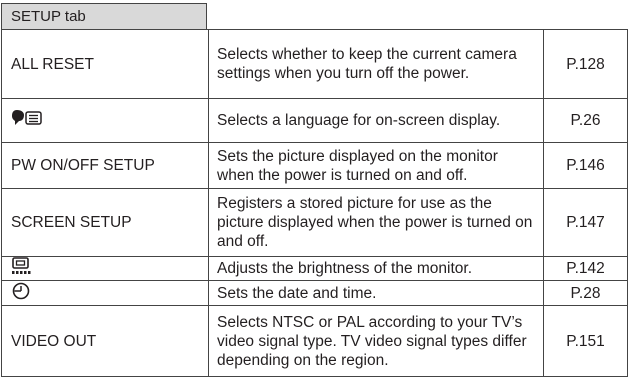 This screenshot has width=630, height=389. Describe the element at coordinates (585, 165) in the screenshot. I see `page-reference: P.146` at that location.